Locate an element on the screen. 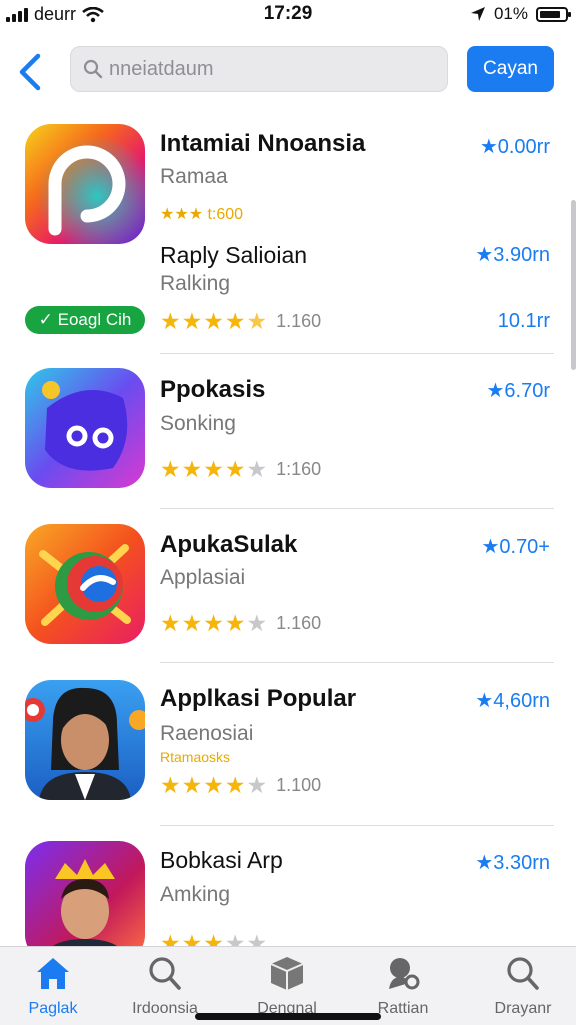 Image resolution: width=576 pixels, height=1025 pixels. app-icon-2-art is located at coordinates (85, 428).